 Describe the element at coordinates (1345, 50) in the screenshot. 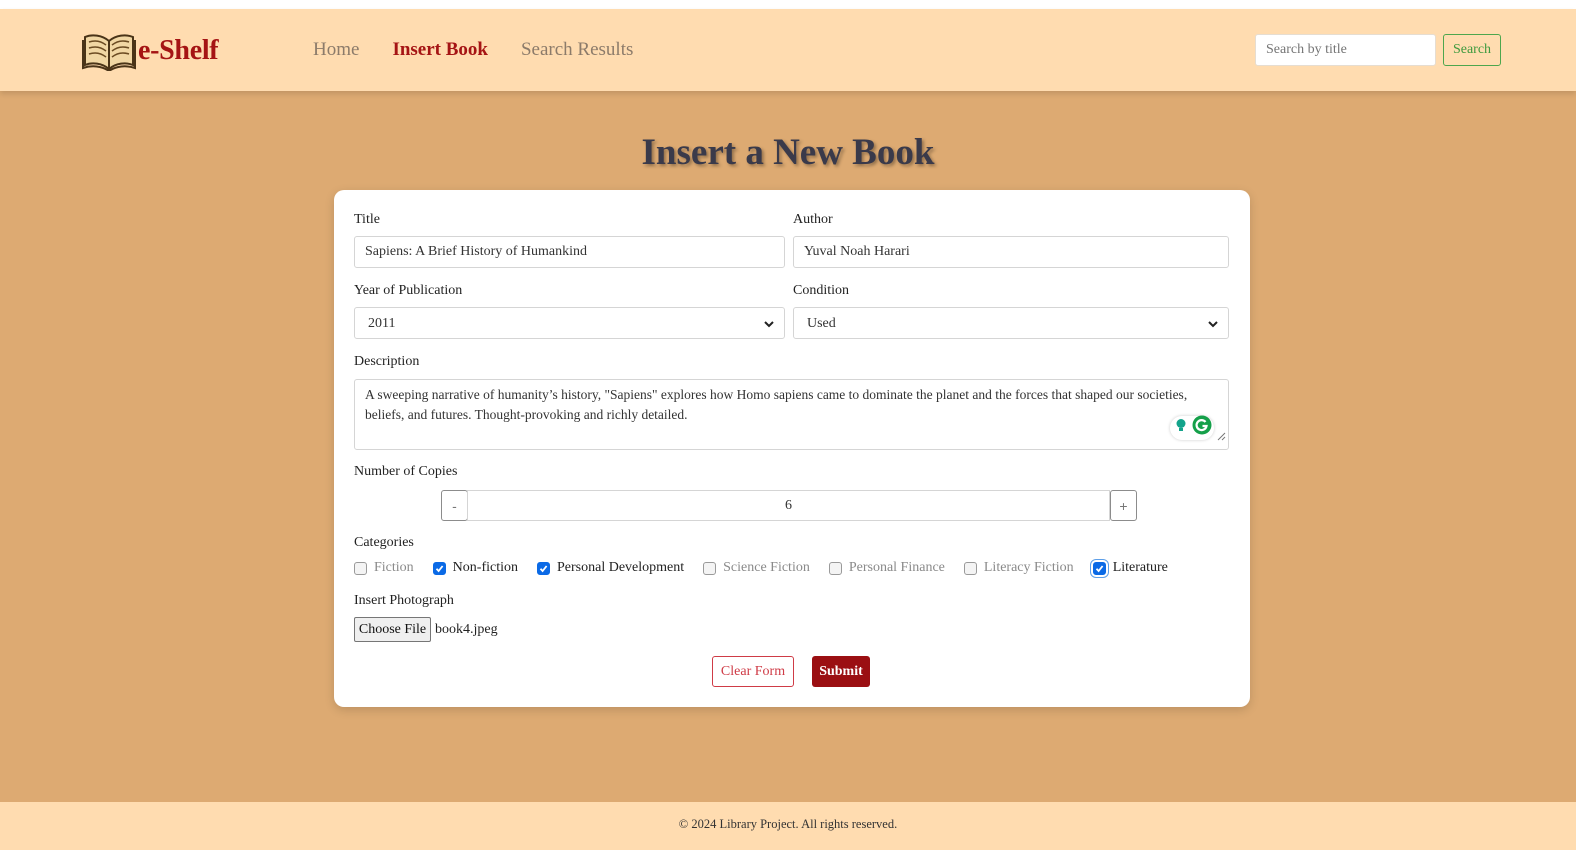

I see `search-input` at that location.